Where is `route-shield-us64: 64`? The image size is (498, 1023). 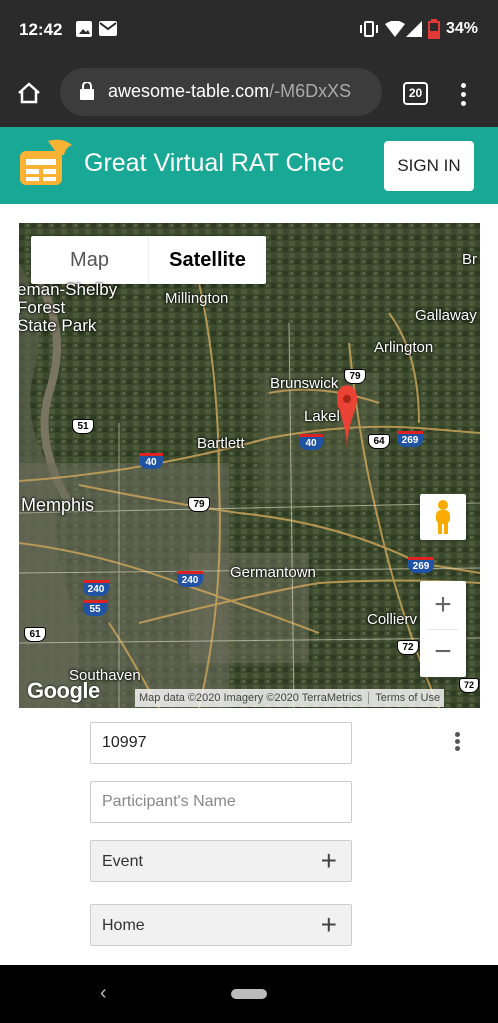 route-shield-us64: 64 is located at coordinates (379, 441).